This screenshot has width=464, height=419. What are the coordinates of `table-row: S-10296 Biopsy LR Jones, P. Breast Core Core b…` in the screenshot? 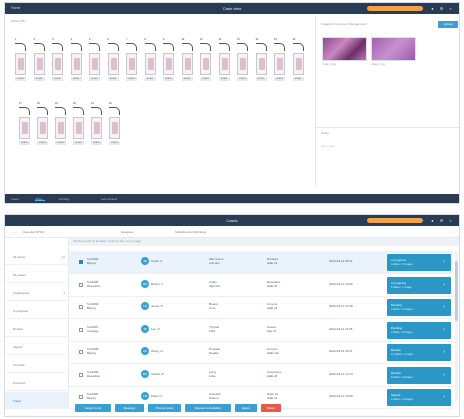 It's located at (261, 307).